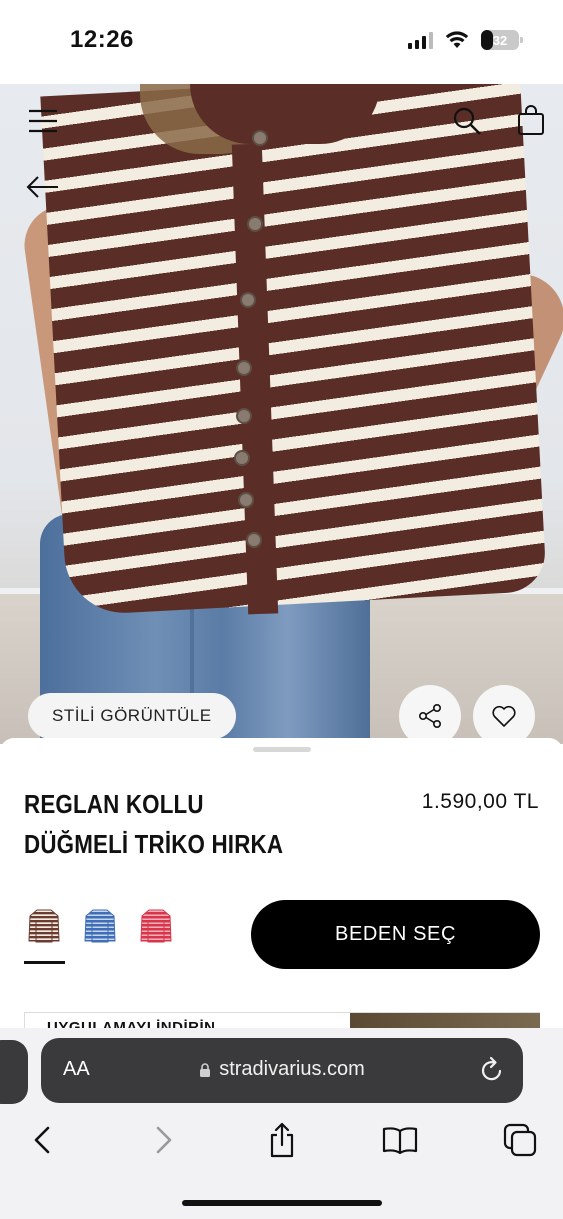  Describe the element at coordinates (520, 1140) in the screenshot. I see `tabs-icon` at that location.